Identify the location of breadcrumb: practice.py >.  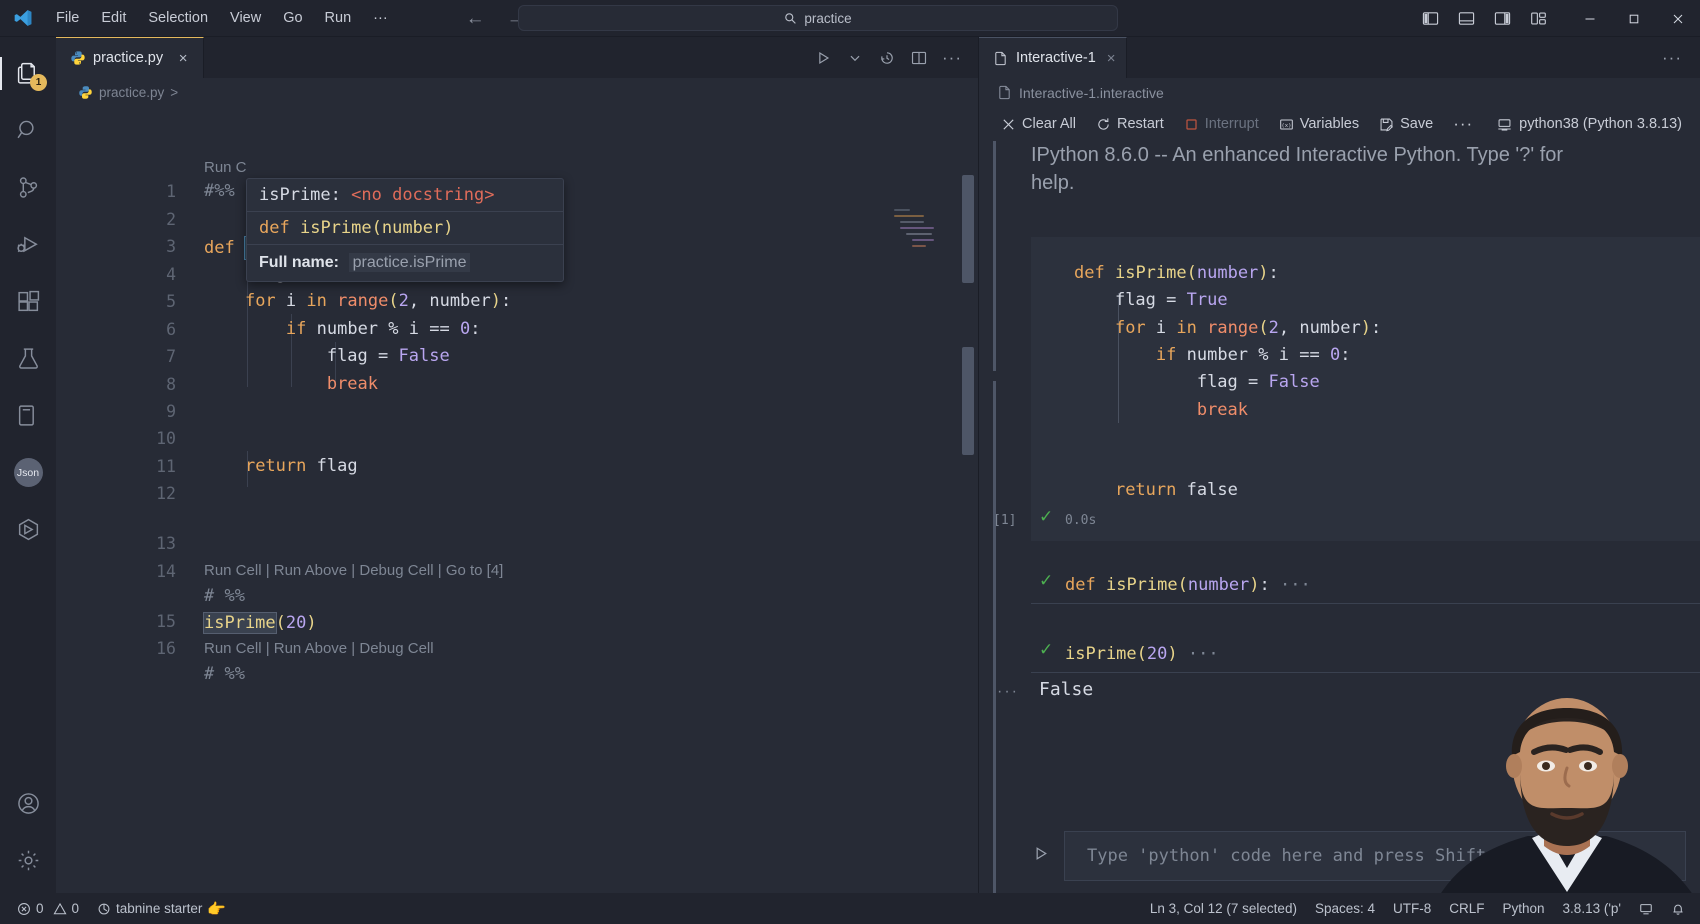
(517, 92).